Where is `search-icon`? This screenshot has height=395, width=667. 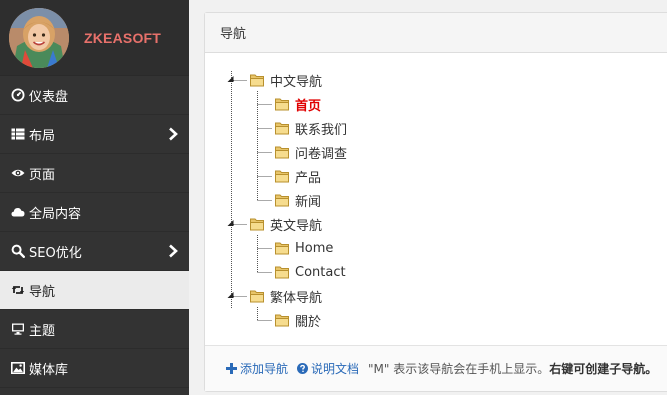
search-icon is located at coordinates (18, 251).